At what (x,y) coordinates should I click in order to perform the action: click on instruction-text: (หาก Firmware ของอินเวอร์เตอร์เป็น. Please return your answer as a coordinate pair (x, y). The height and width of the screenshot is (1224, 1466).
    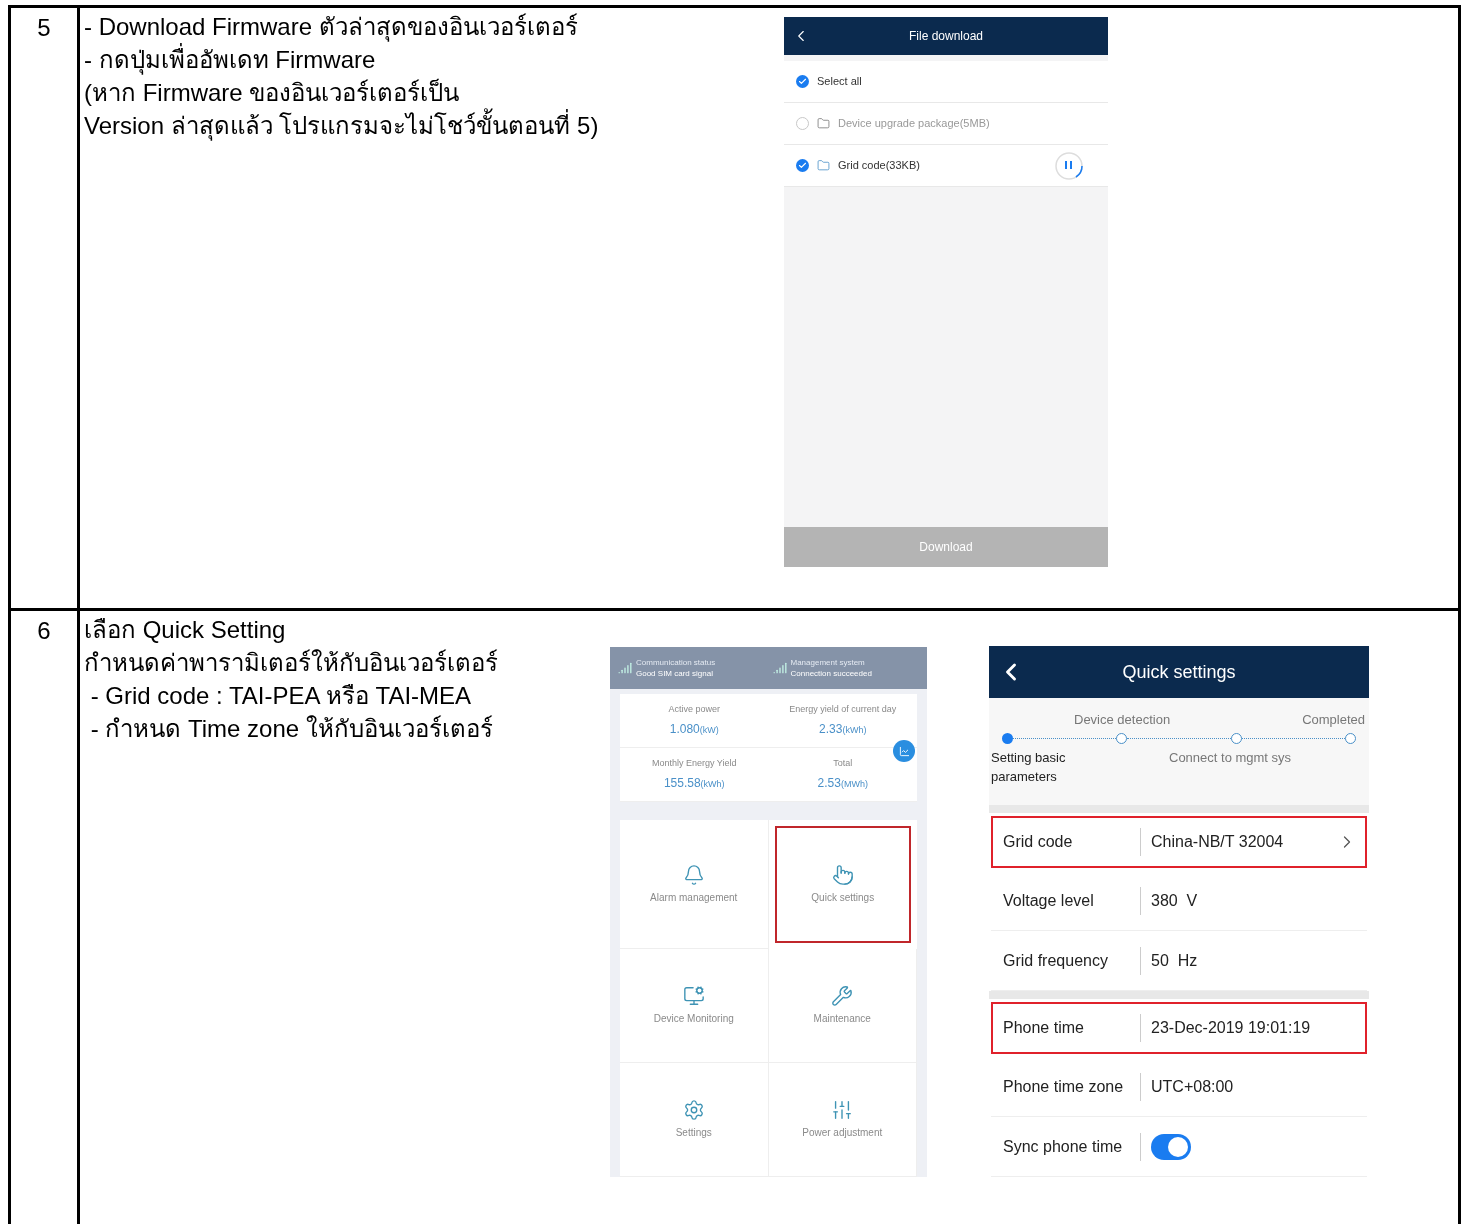
    Looking at the image, I should click on (272, 92).